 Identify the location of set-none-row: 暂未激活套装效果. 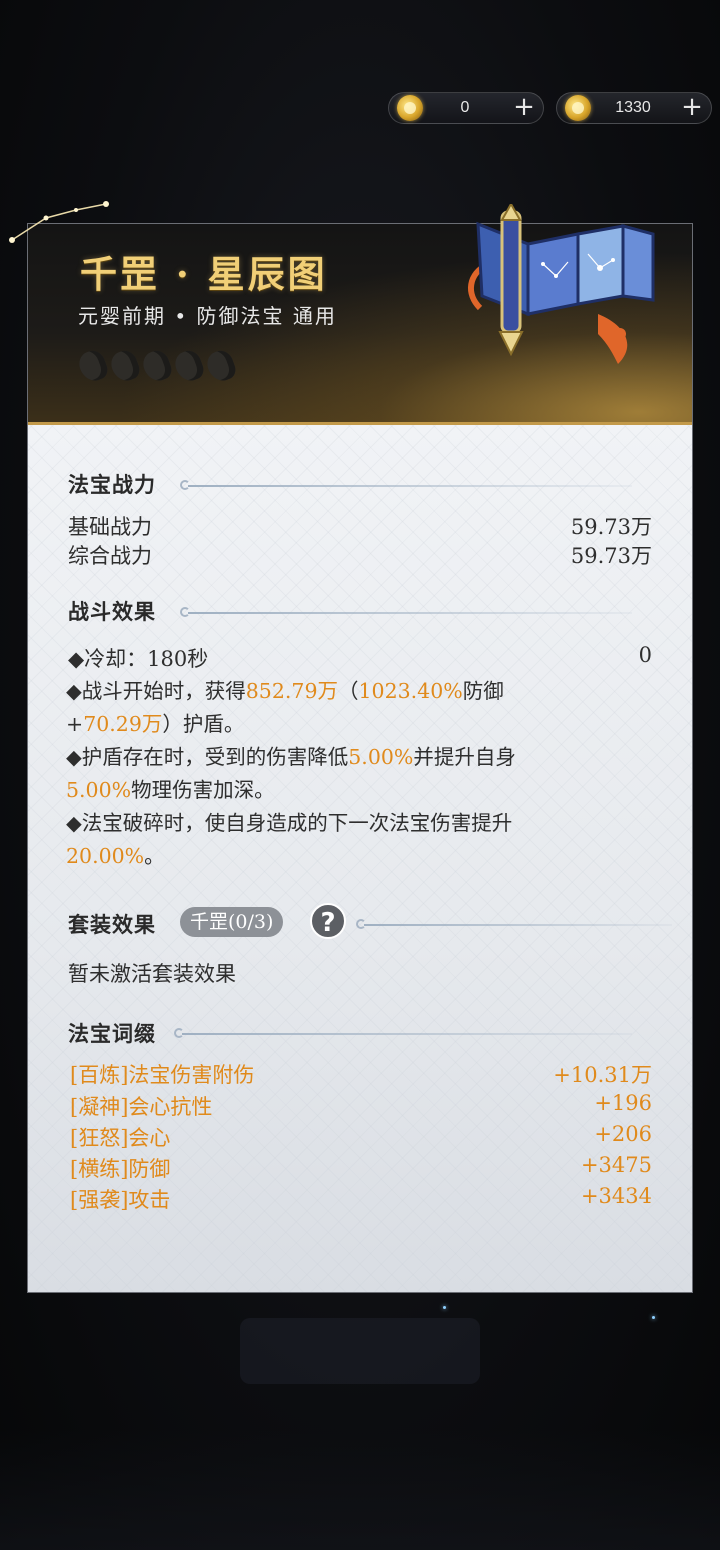
(360, 973).